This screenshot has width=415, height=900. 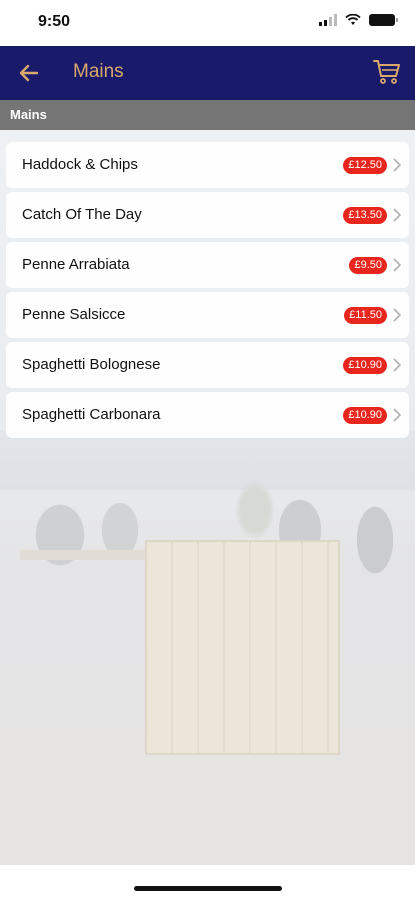 What do you see at coordinates (368, 265) in the screenshot?
I see `price-badge: £9.50` at bounding box center [368, 265].